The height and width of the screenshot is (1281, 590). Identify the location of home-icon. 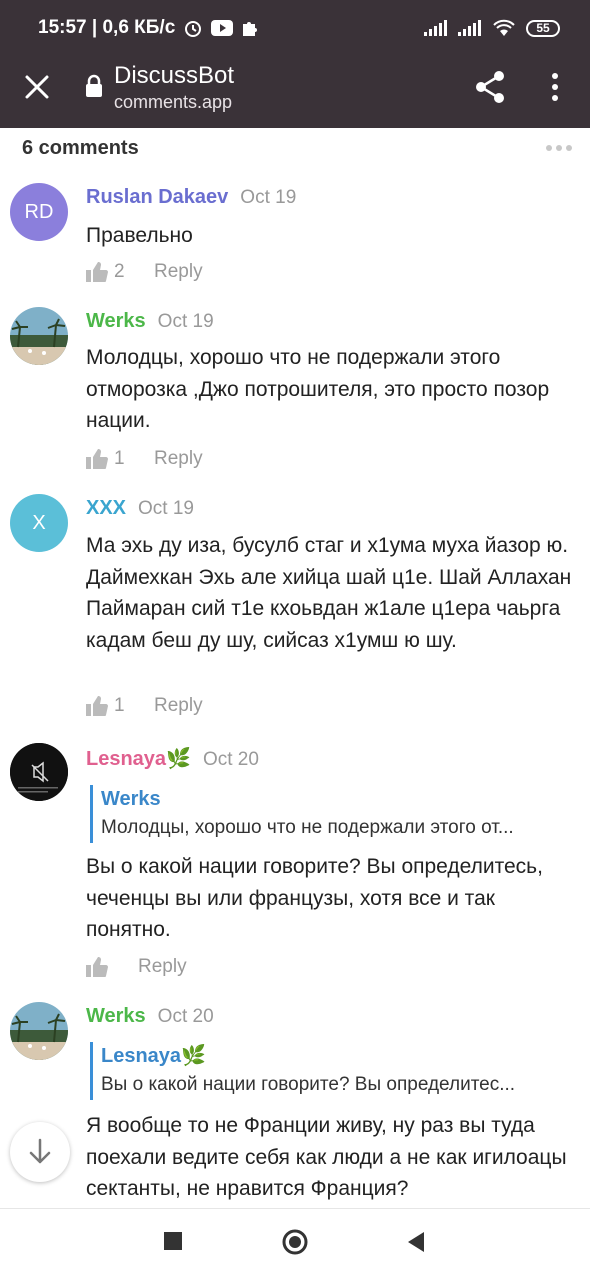
(295, 1242).